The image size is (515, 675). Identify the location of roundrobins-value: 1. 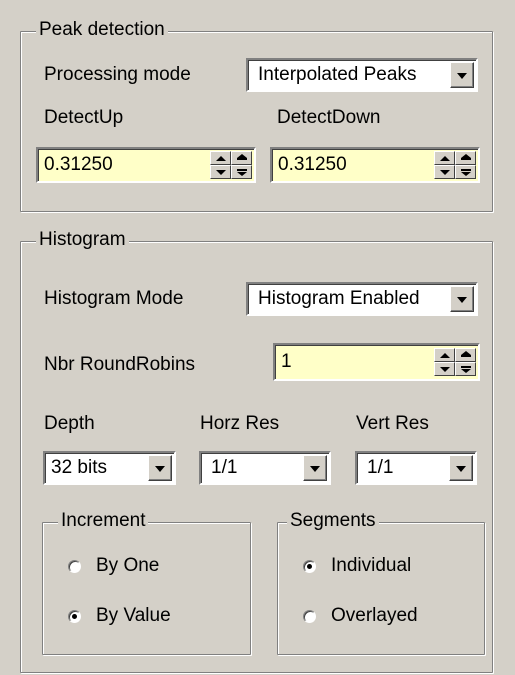
(286, 362).